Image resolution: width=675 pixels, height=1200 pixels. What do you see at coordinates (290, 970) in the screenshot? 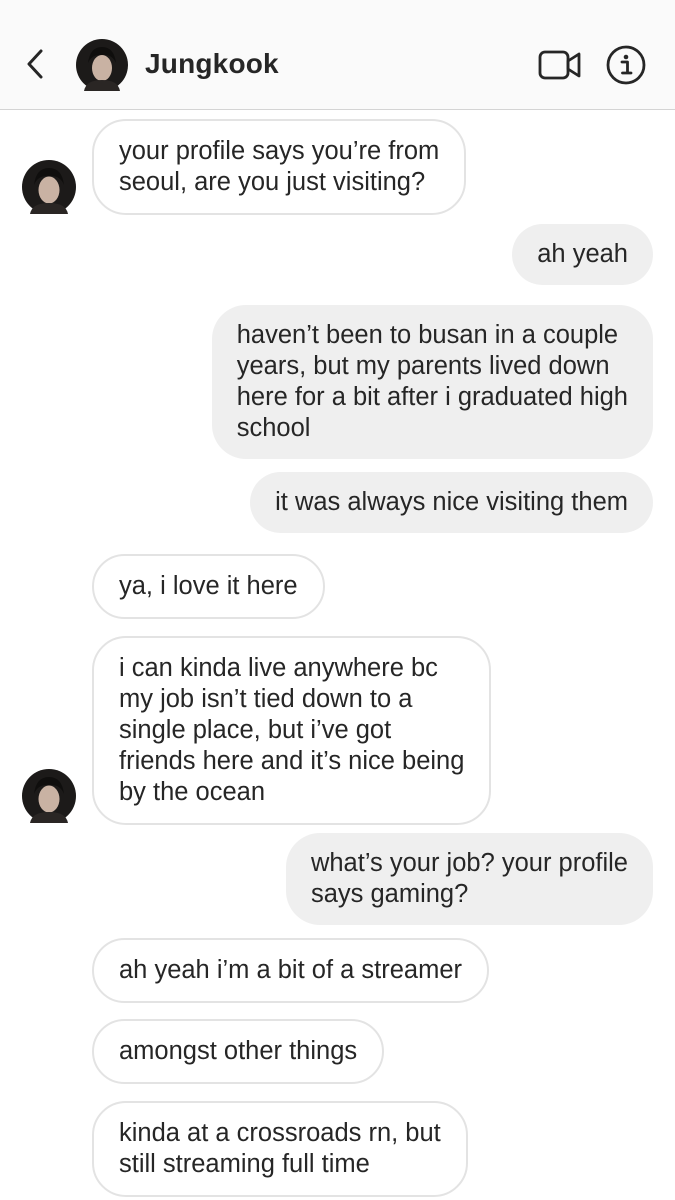
I see `incoming-message: ah yeah i’m a bit of a streamer` at bounding box center [290, 970].